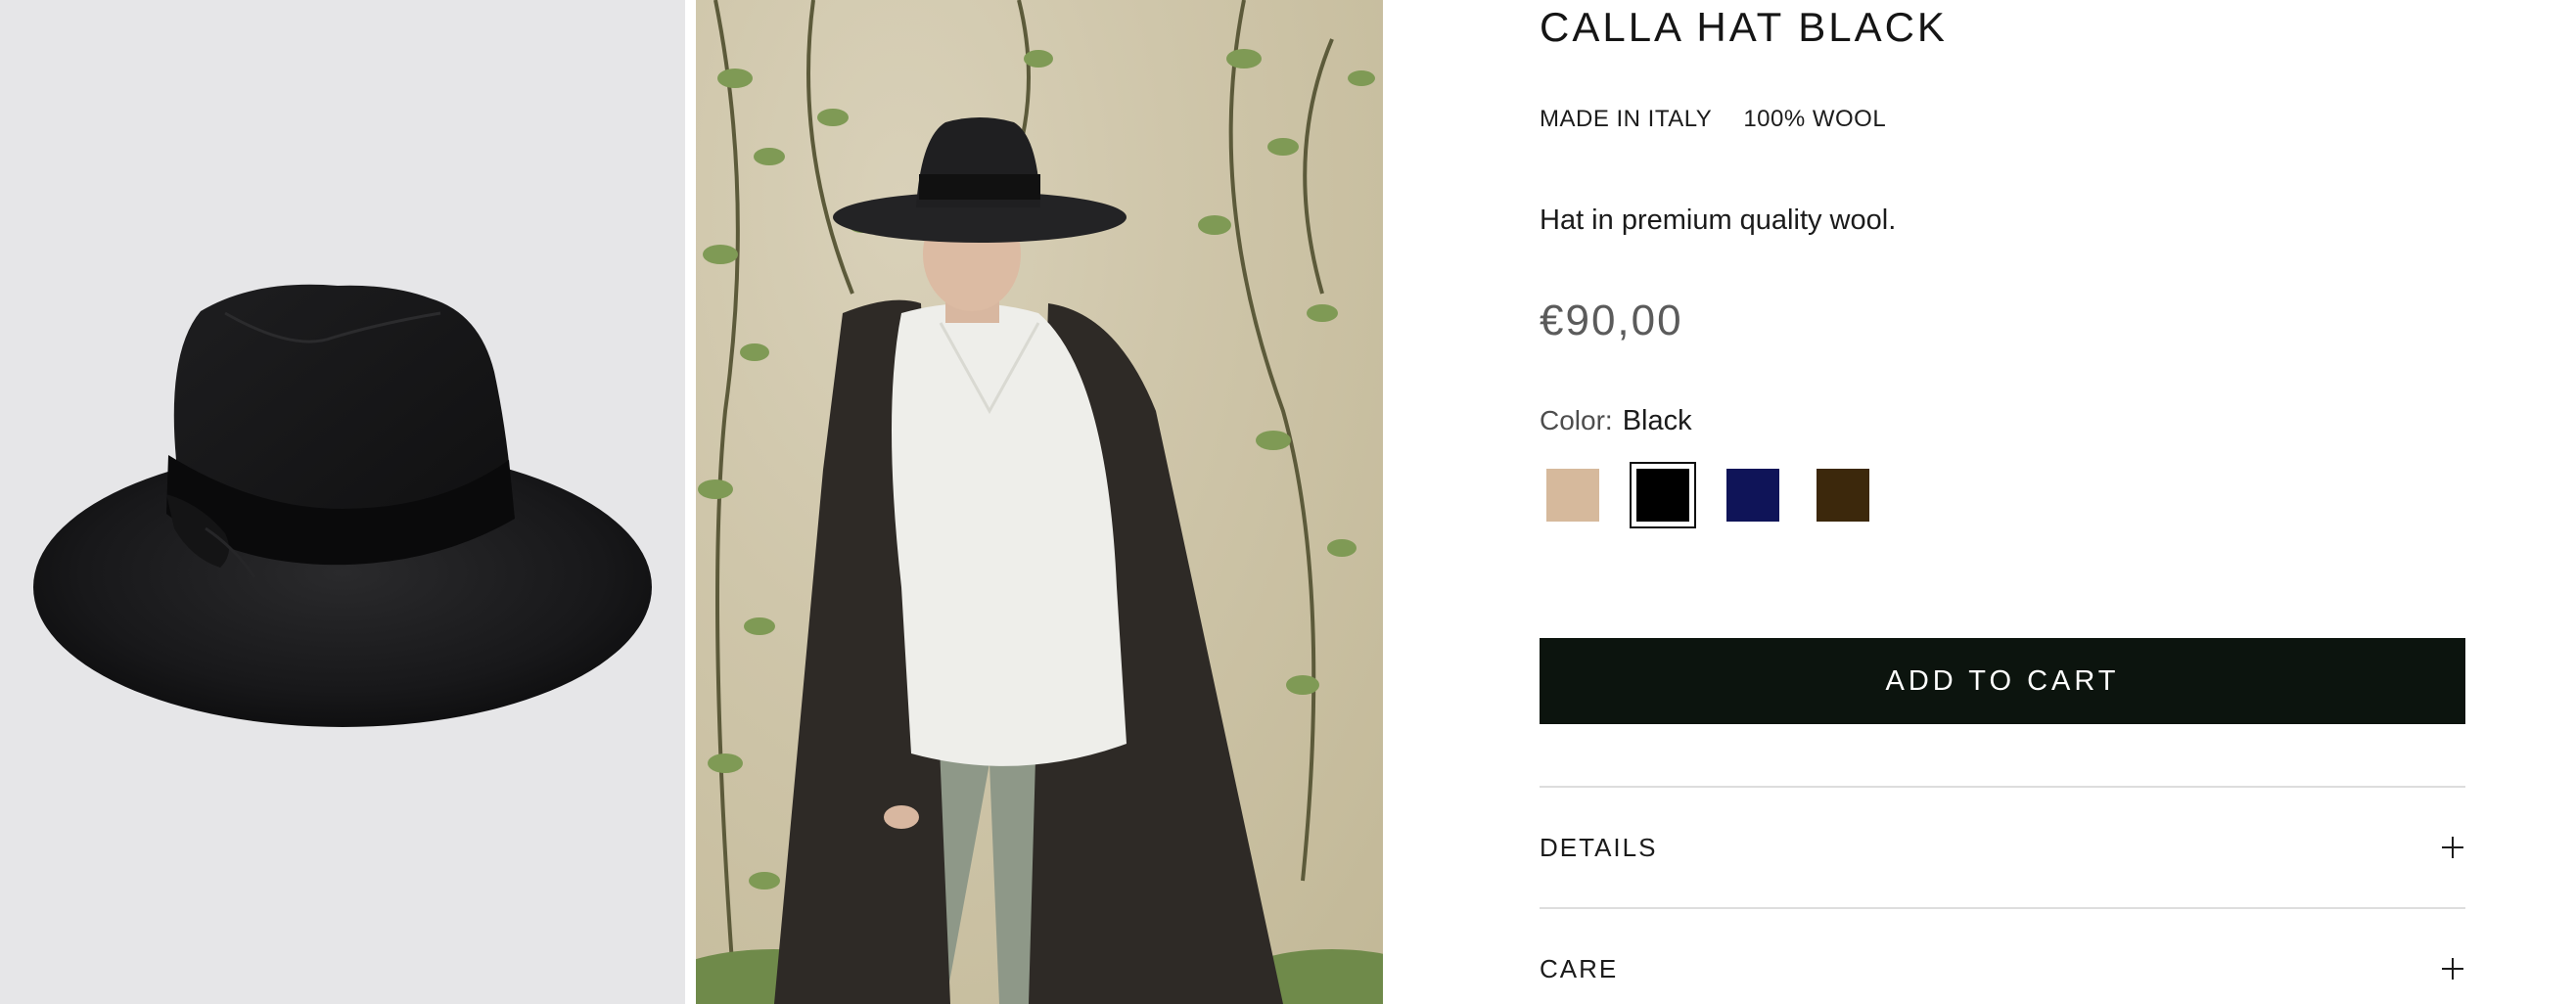 This screenshot has height=1004, width=2576. I want to click on accordion-care: CARE, so click(2003, 955).